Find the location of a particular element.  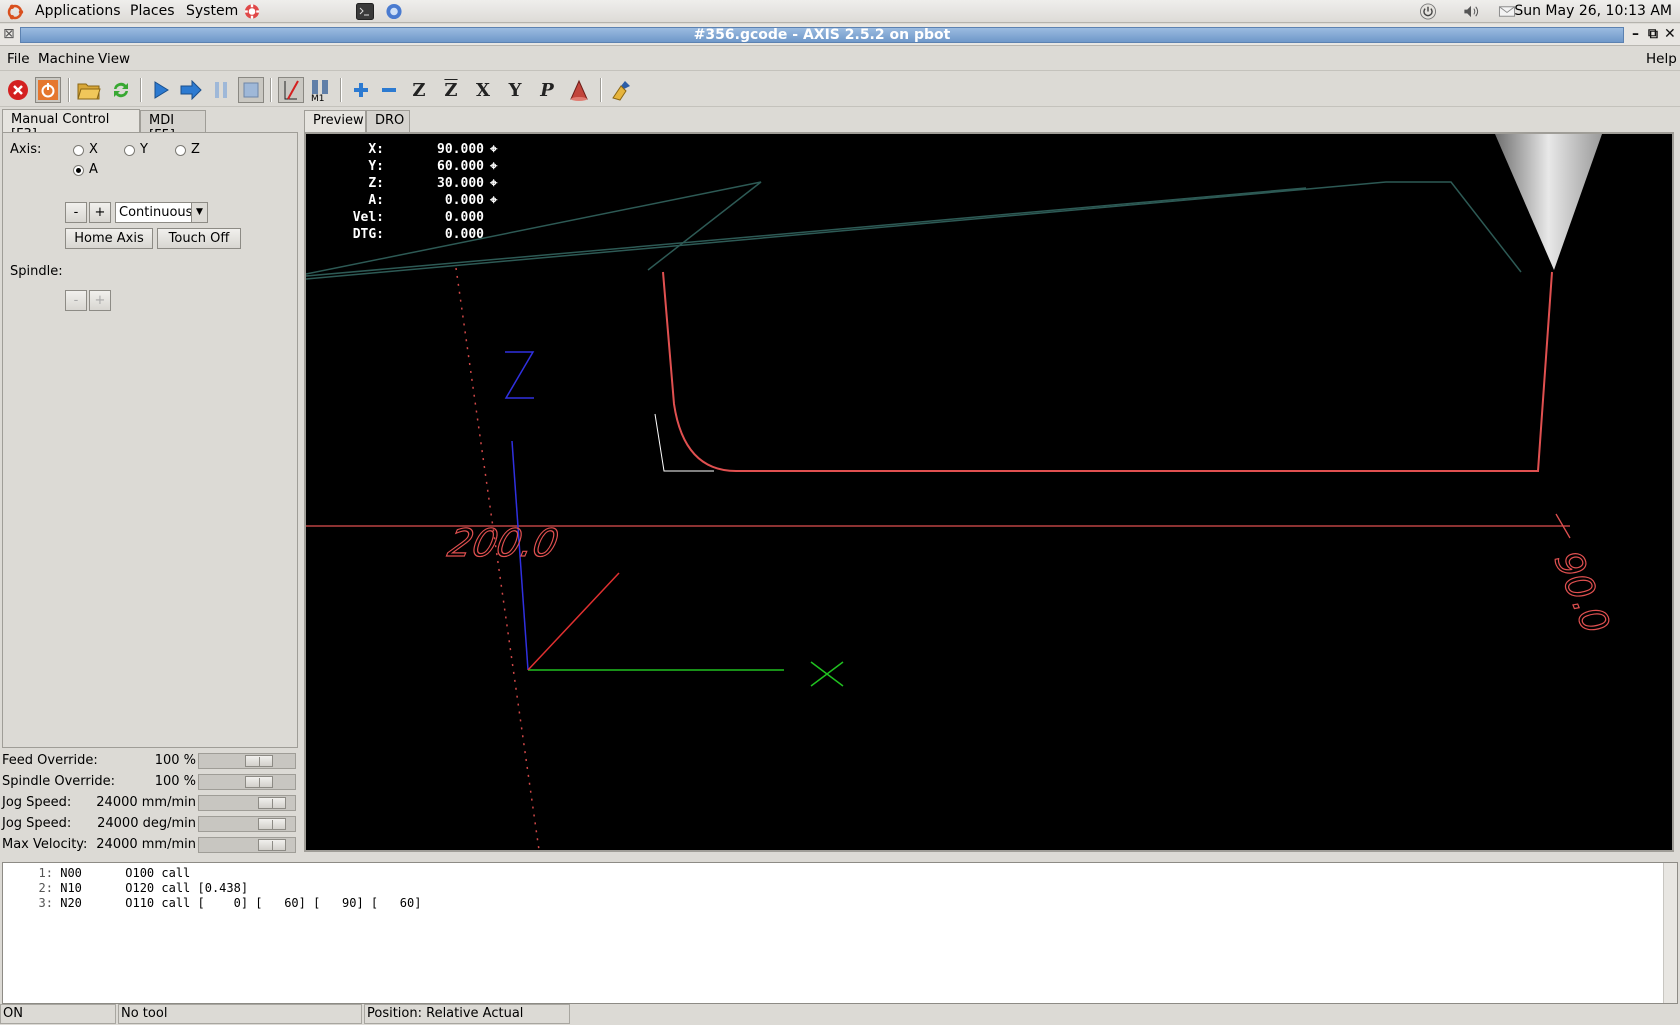

axis-a-radio is located at coordinates (78, 170).